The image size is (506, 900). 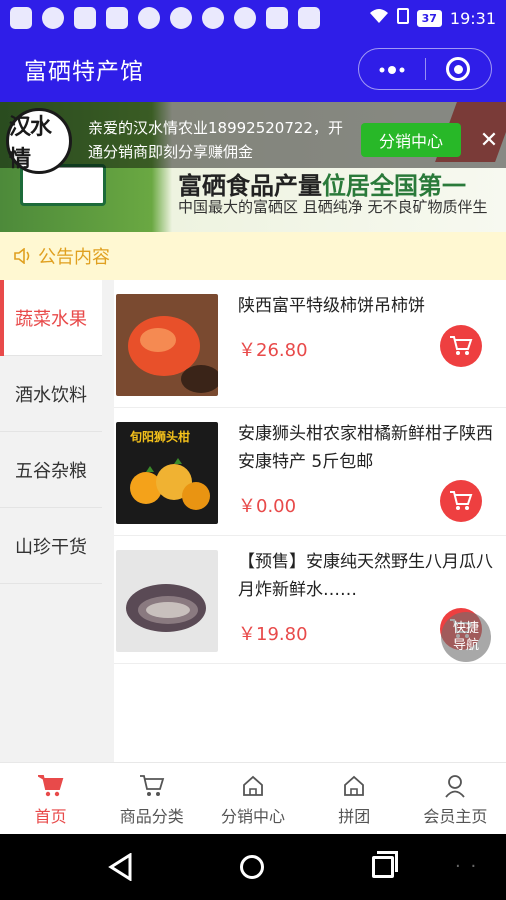 What do you see at coordinates (465, 628) in the screenshot?
I see `quick-nav-line1: 快捷` at bounding box center [465, 628].